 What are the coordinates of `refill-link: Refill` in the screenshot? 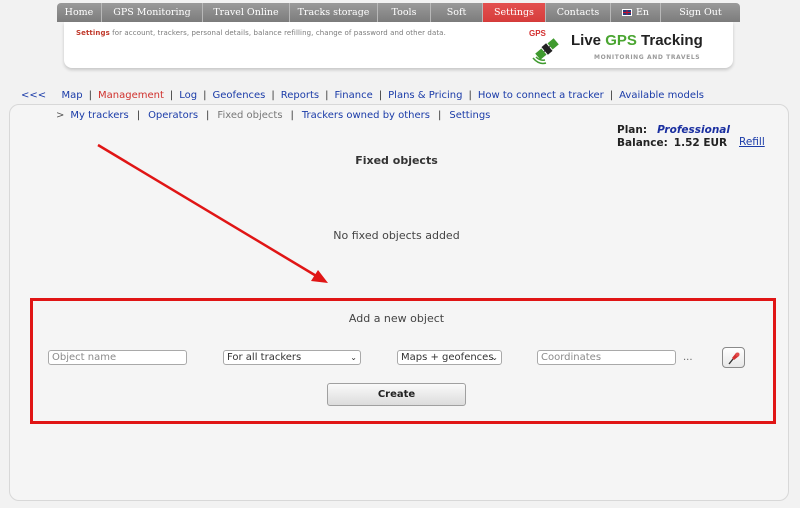 It's located at (752, 142).